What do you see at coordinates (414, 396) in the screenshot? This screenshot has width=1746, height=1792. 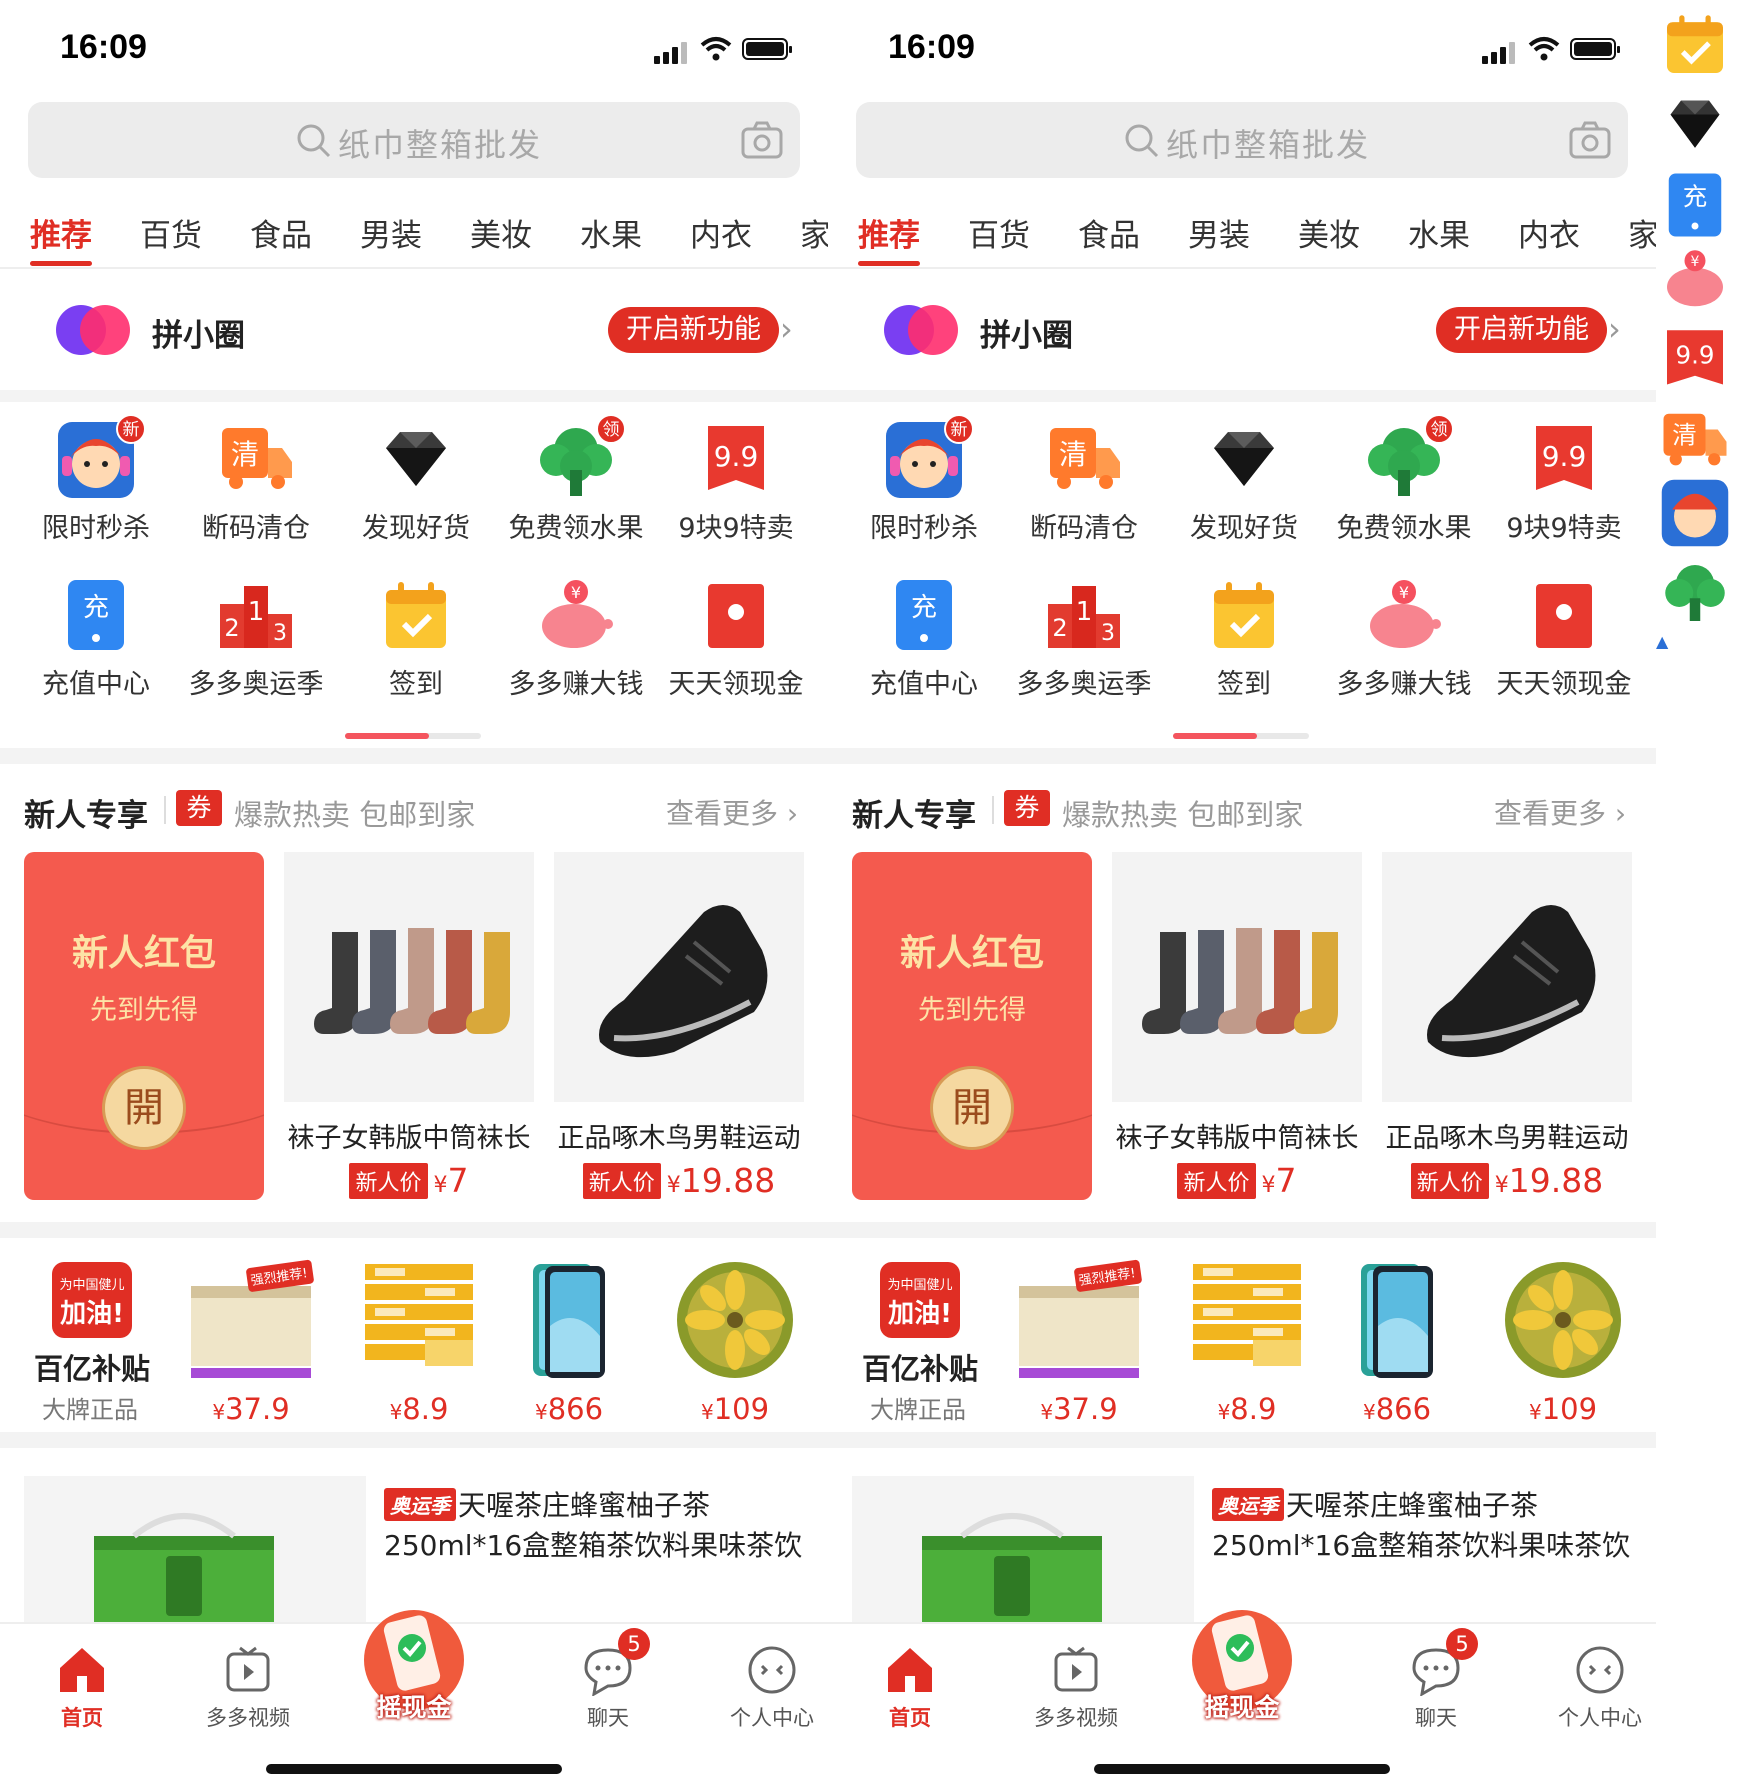 I see `section-gap` at bounding box center [414, 396].